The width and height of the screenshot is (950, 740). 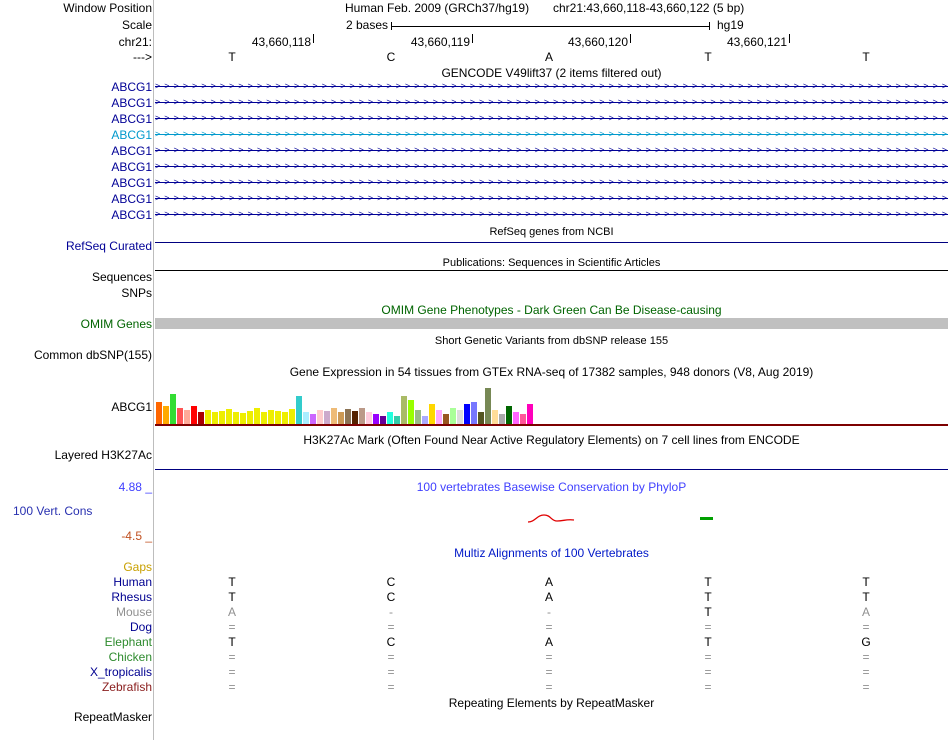 What do you see at coordinates (281, 42) in the screenshot?
I see `ruler-coordinate: 43,660,118` at bounding box center [281, 42].